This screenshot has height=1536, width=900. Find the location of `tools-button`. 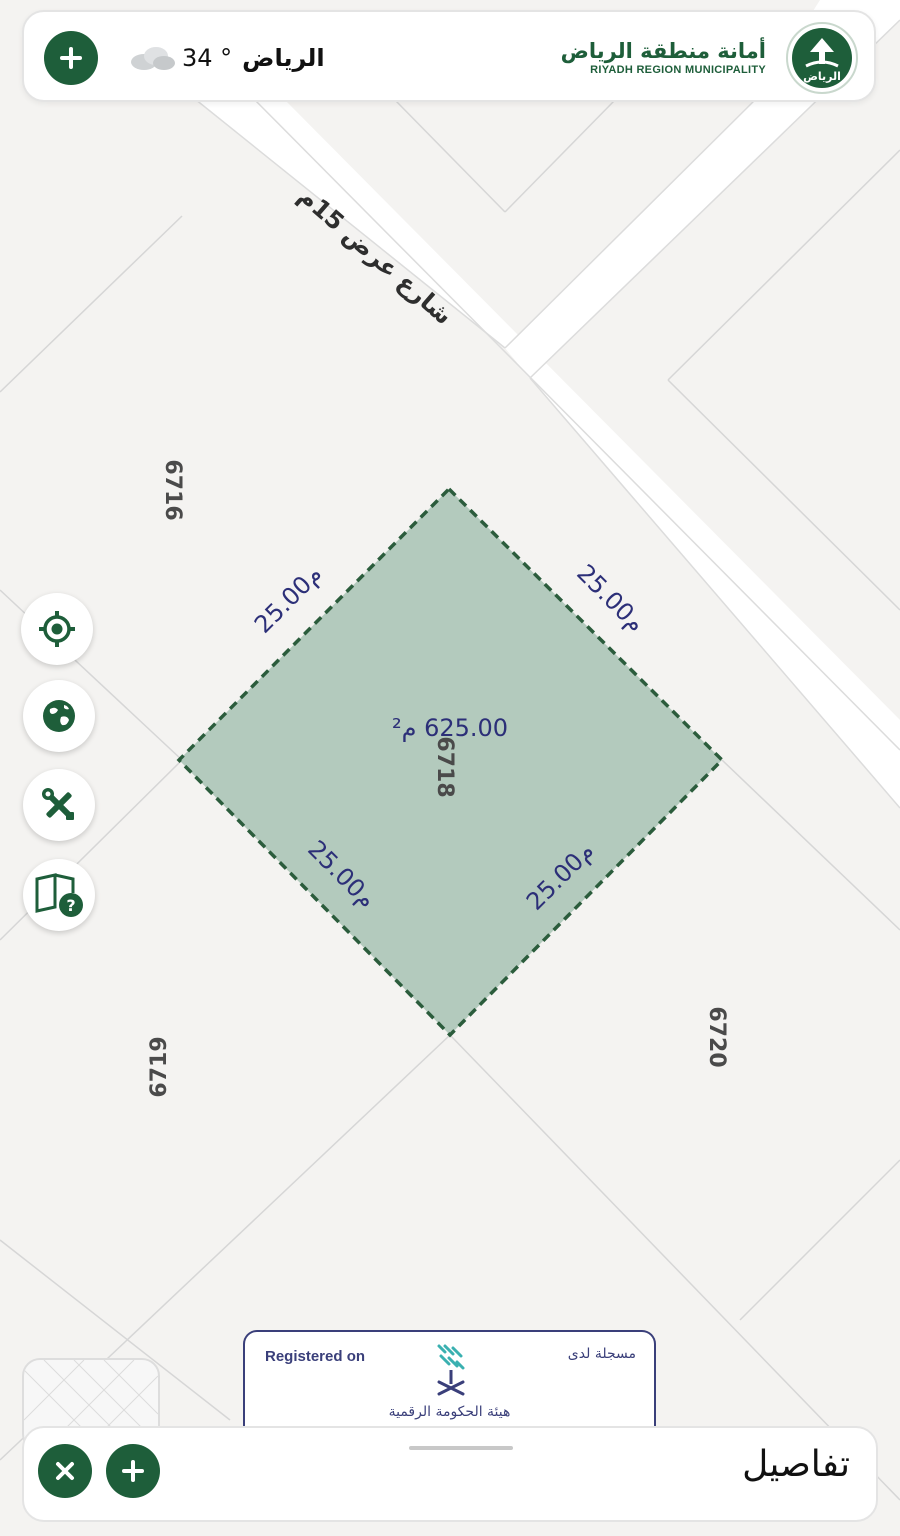

tools-button is located at coordinates (59, 805).